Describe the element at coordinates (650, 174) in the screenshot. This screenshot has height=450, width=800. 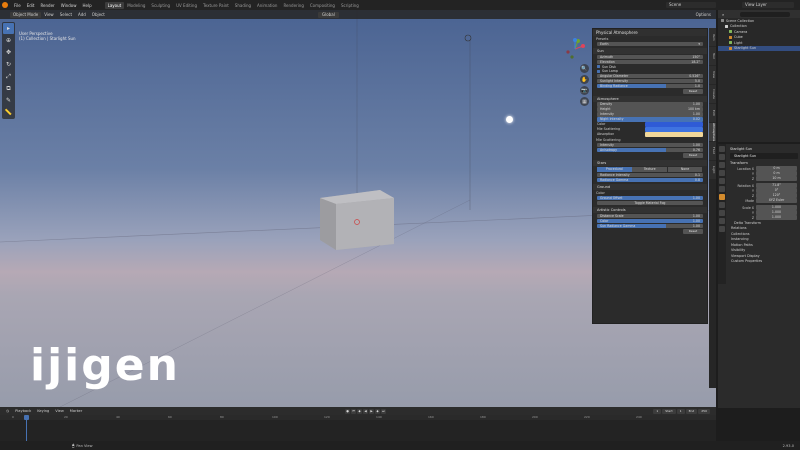
I see `stars-radiance-field: Radiance Intensity 0.1` at that location.